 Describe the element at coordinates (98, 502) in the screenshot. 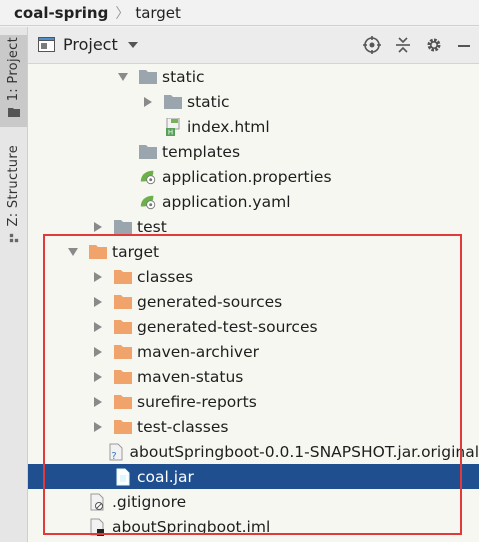

I see `gitignore-file-icon` at that location.